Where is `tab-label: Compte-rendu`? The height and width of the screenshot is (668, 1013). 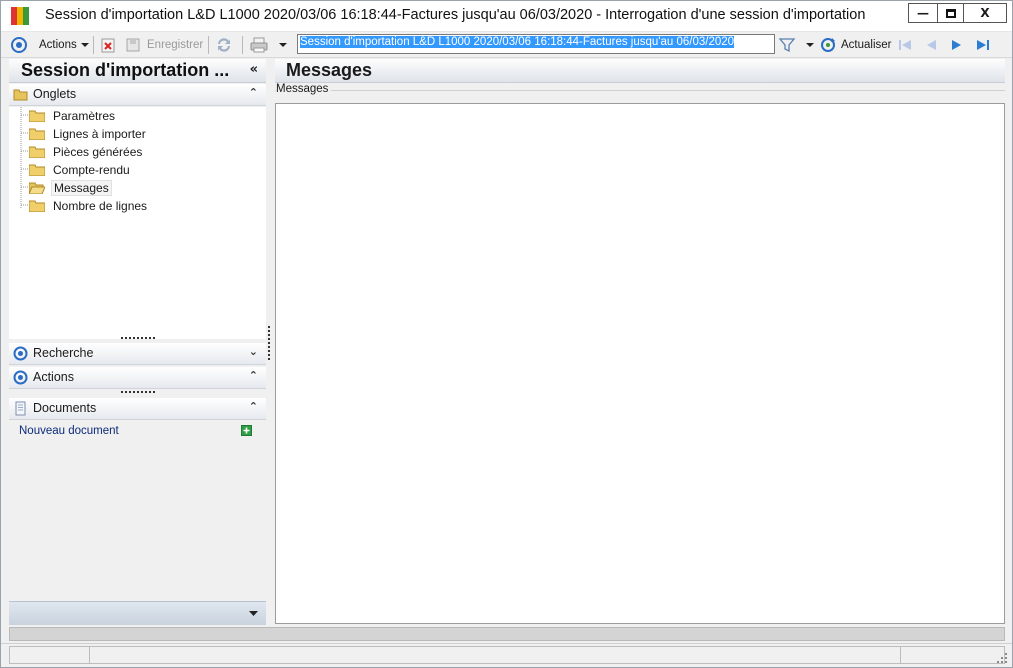 tab-label: Compte-rendu is located at coordinates (91, 170).